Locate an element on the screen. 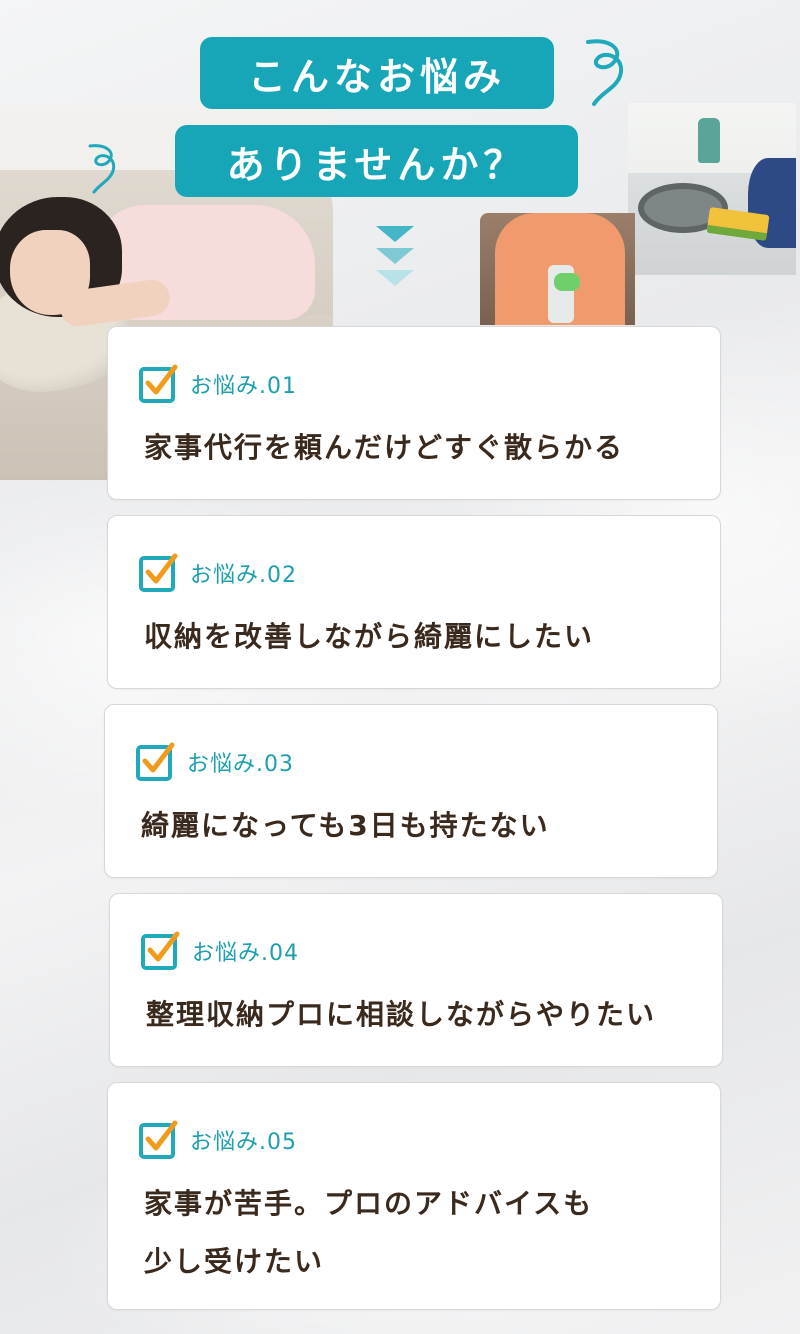  worry-card-05: お悩み.05 家事が苦手。プロのアドバイスも 少し受けたい is located at coordinates (414, 1196).